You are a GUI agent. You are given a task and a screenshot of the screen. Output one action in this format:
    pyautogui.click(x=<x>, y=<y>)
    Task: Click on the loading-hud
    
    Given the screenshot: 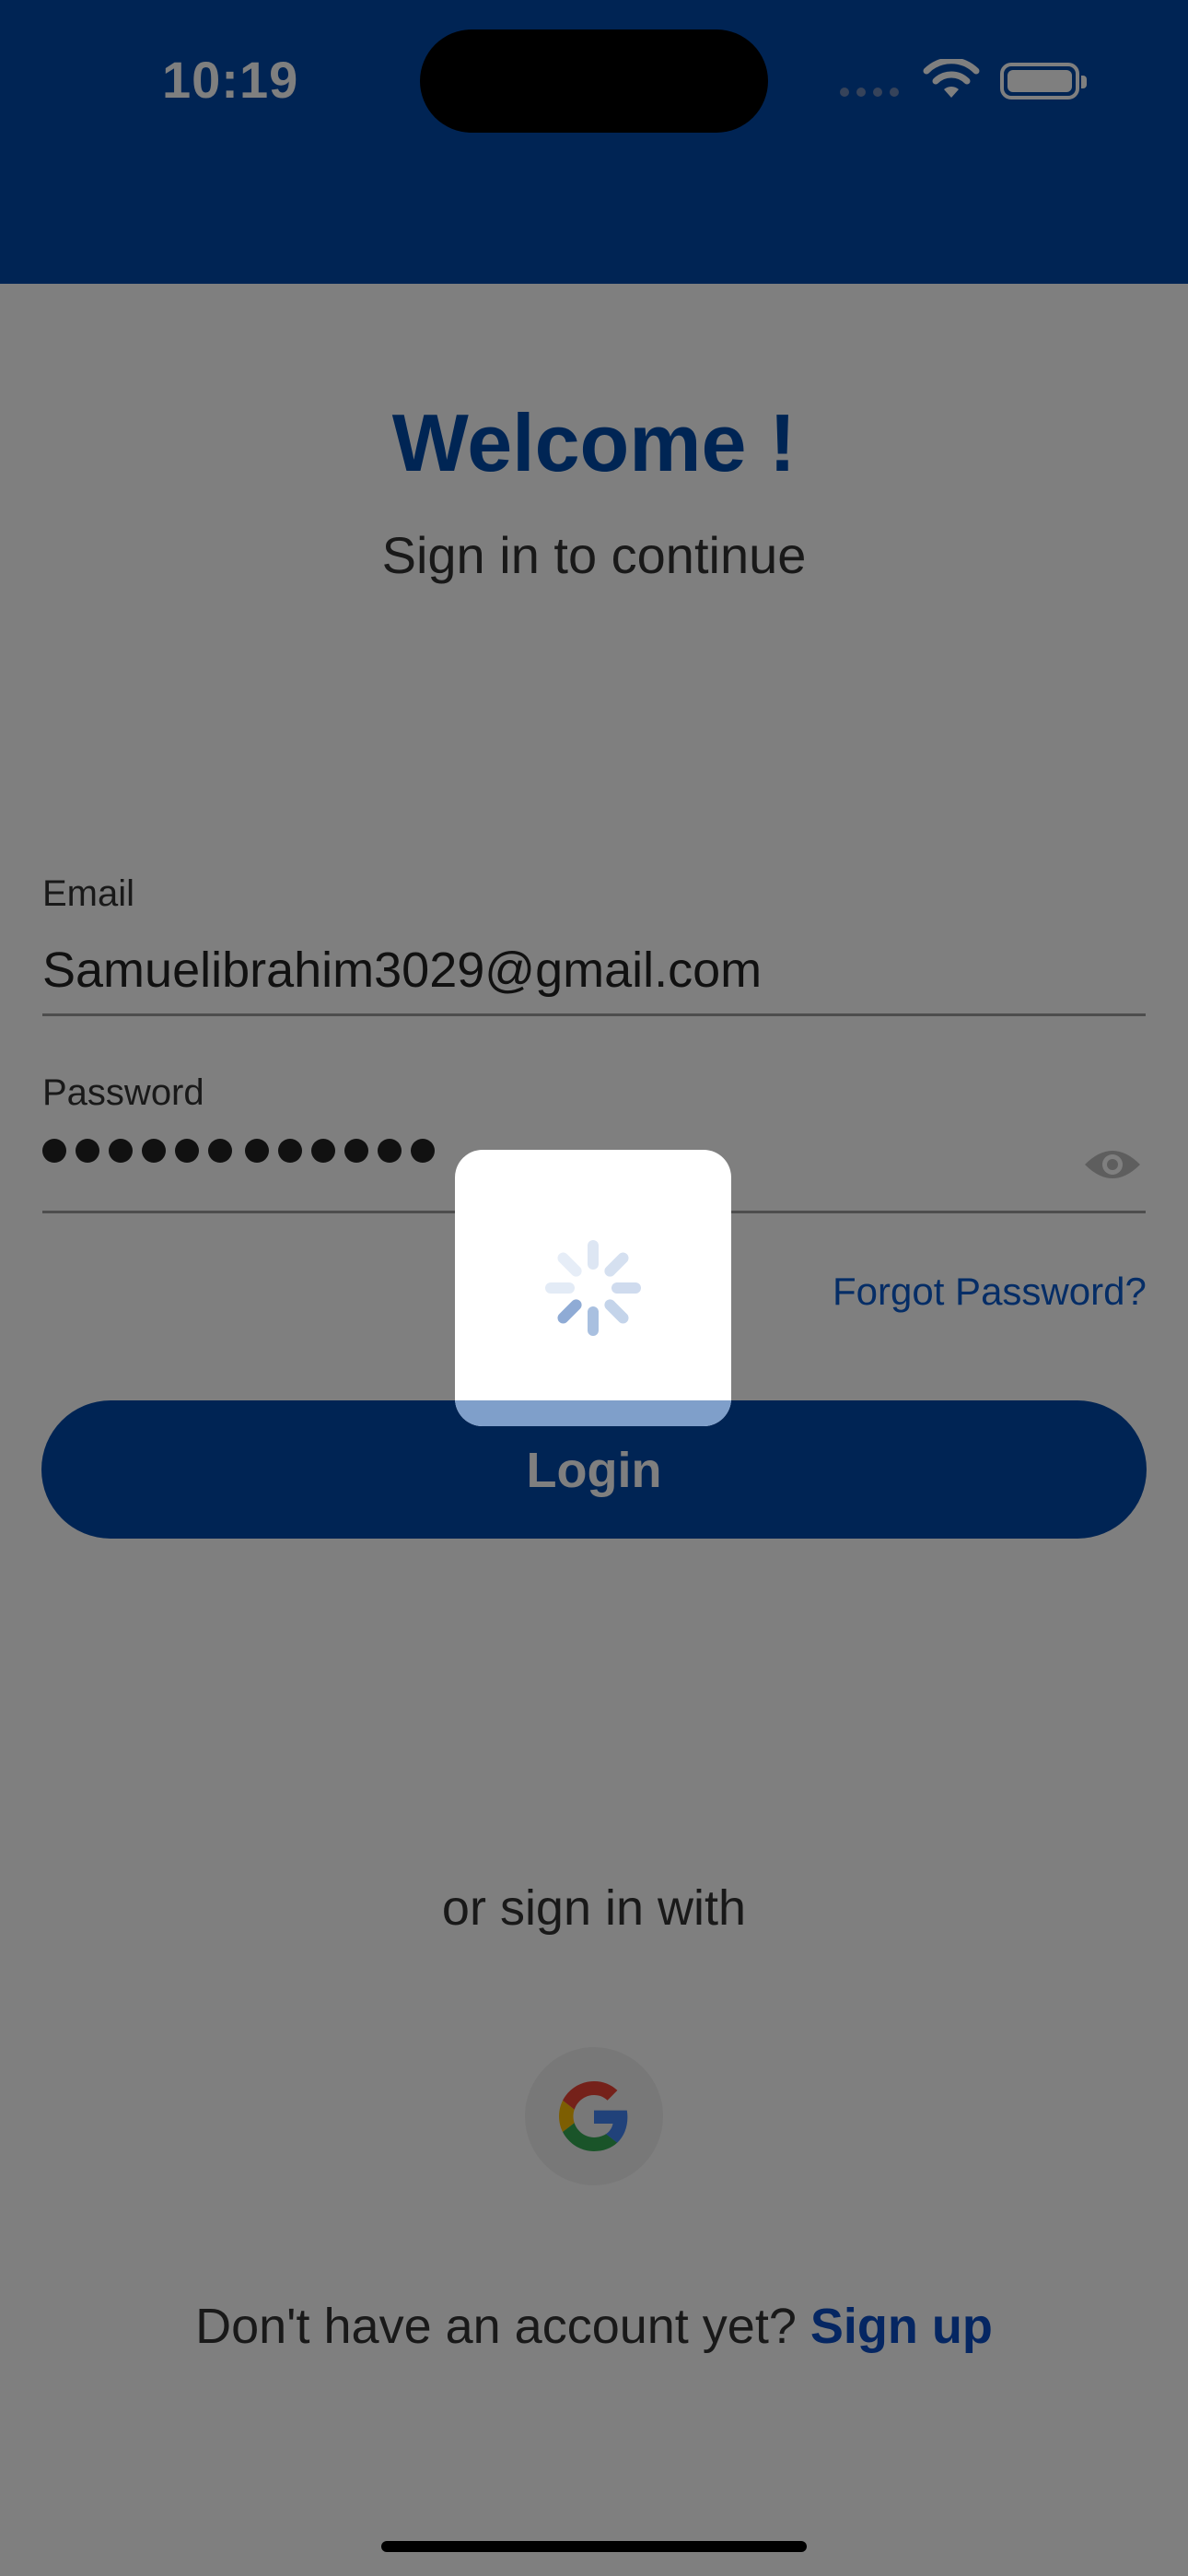 What is the action you would take?
    pyautogui.click(x=593, y=1288)
    